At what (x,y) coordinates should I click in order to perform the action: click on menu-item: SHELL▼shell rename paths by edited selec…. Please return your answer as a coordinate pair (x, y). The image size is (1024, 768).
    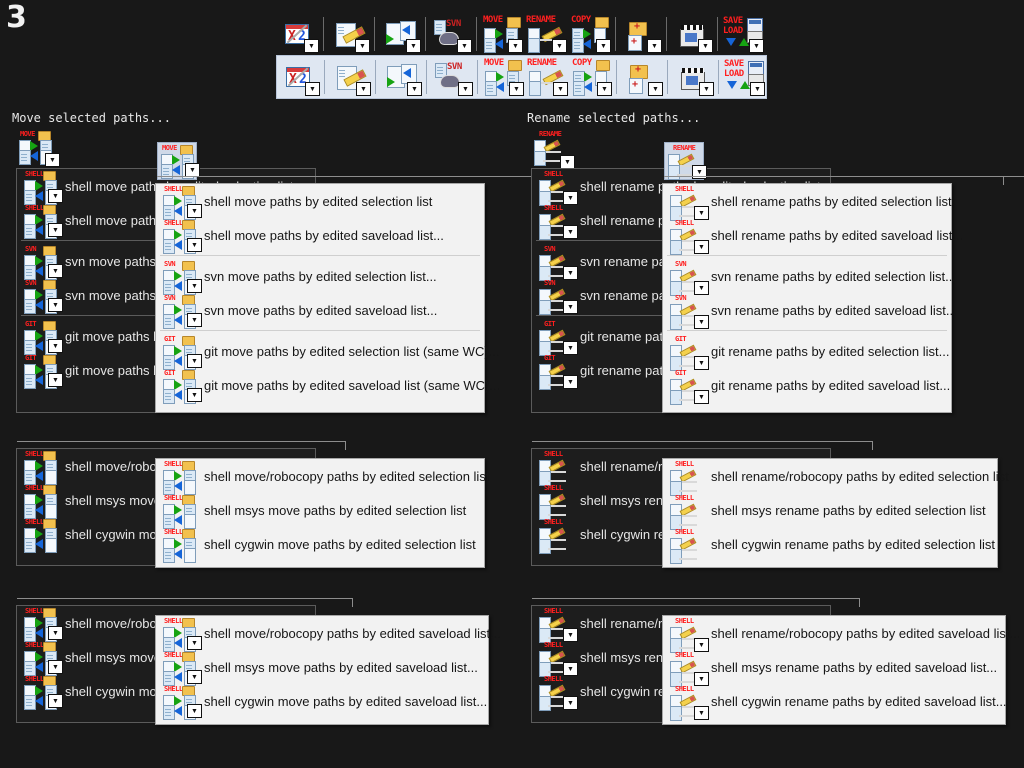
    Looking at the image, I should click on (807, 202).